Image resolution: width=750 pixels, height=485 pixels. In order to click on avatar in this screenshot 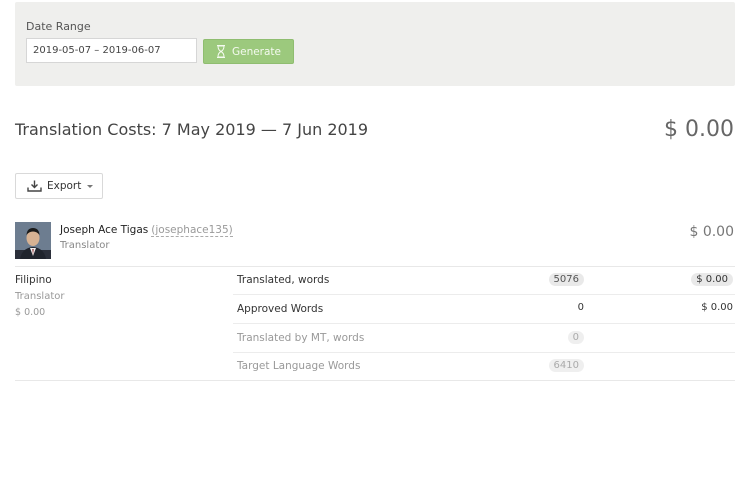, I will do `click(33, 240)`.